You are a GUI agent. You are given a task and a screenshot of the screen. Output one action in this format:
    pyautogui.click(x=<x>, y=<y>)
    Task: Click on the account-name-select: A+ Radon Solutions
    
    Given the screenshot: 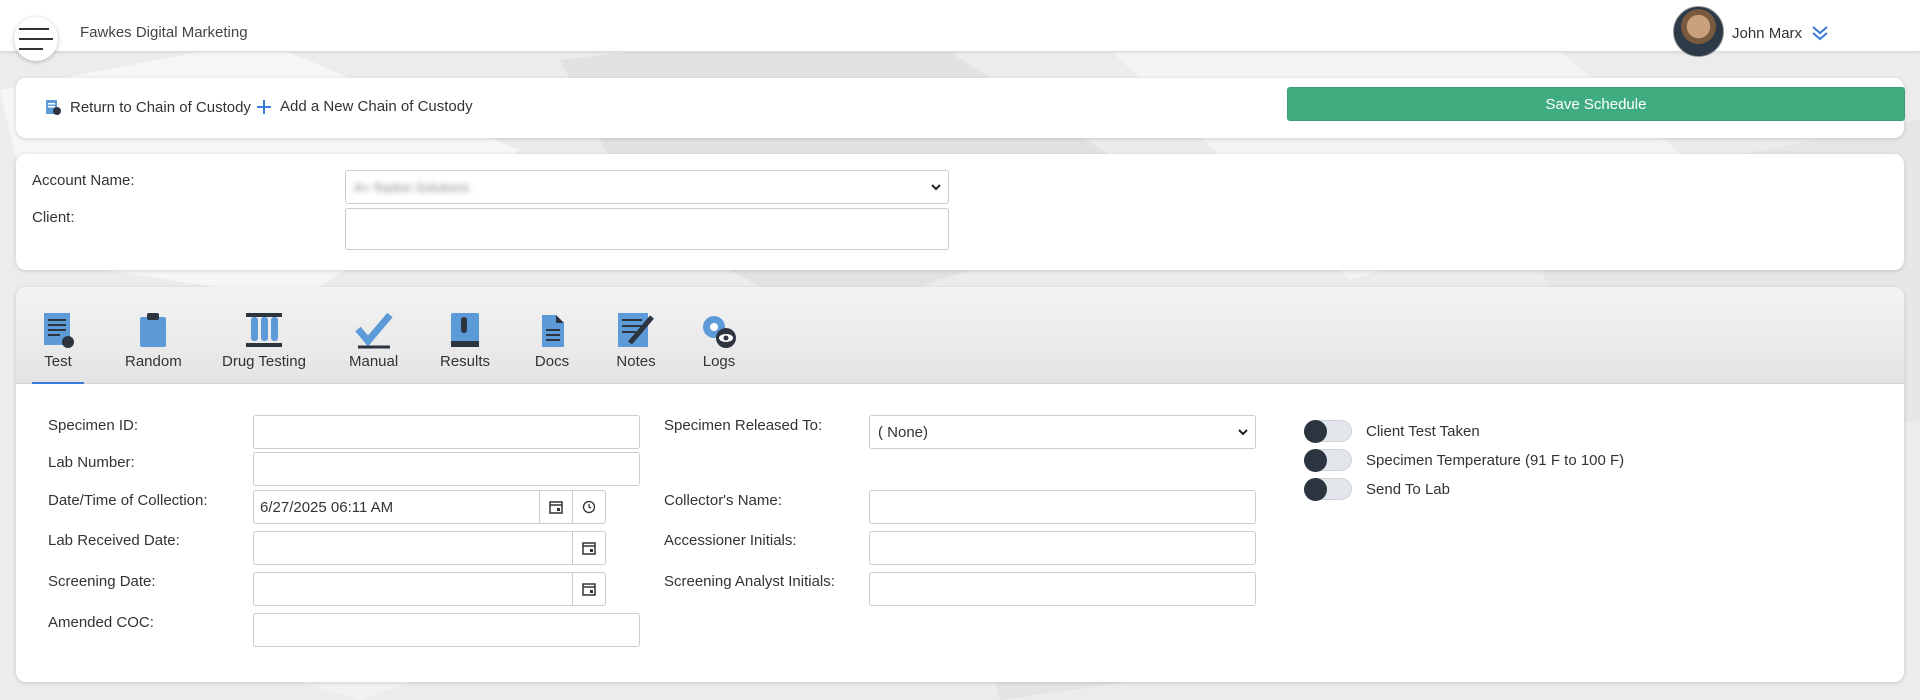 What is the action you would take?
    pyautogui.click(x=647, y=187)
    